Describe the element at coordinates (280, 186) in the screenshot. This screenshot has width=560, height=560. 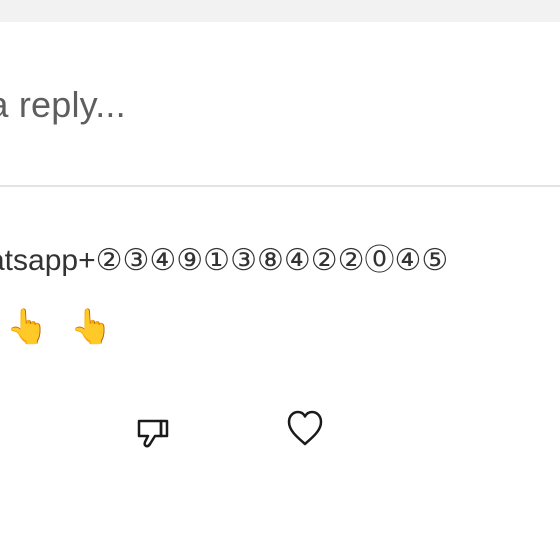
I see `divider` at that location.